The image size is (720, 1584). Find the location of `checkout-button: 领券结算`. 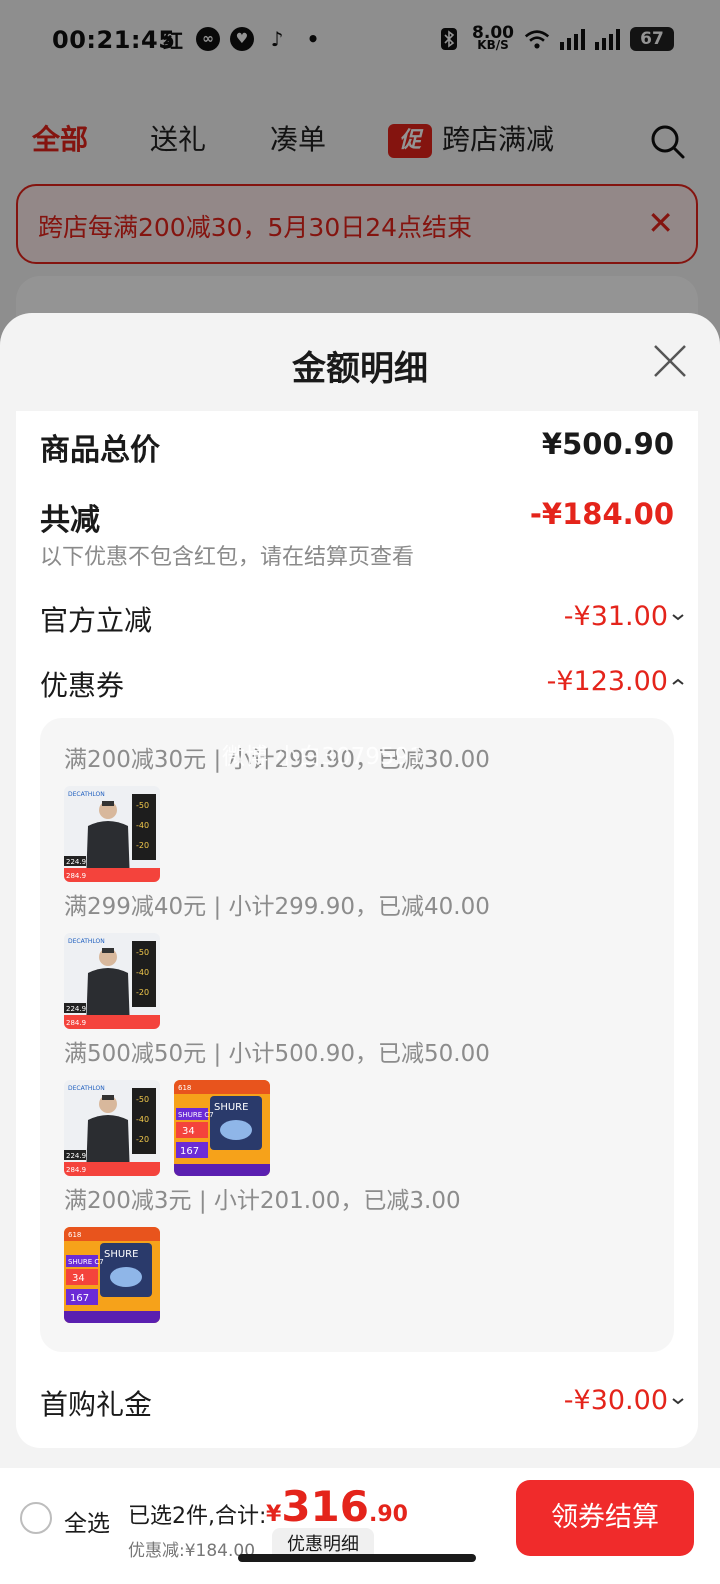

checkout-button: 领券结算 is located at coordinates (605, 1518).